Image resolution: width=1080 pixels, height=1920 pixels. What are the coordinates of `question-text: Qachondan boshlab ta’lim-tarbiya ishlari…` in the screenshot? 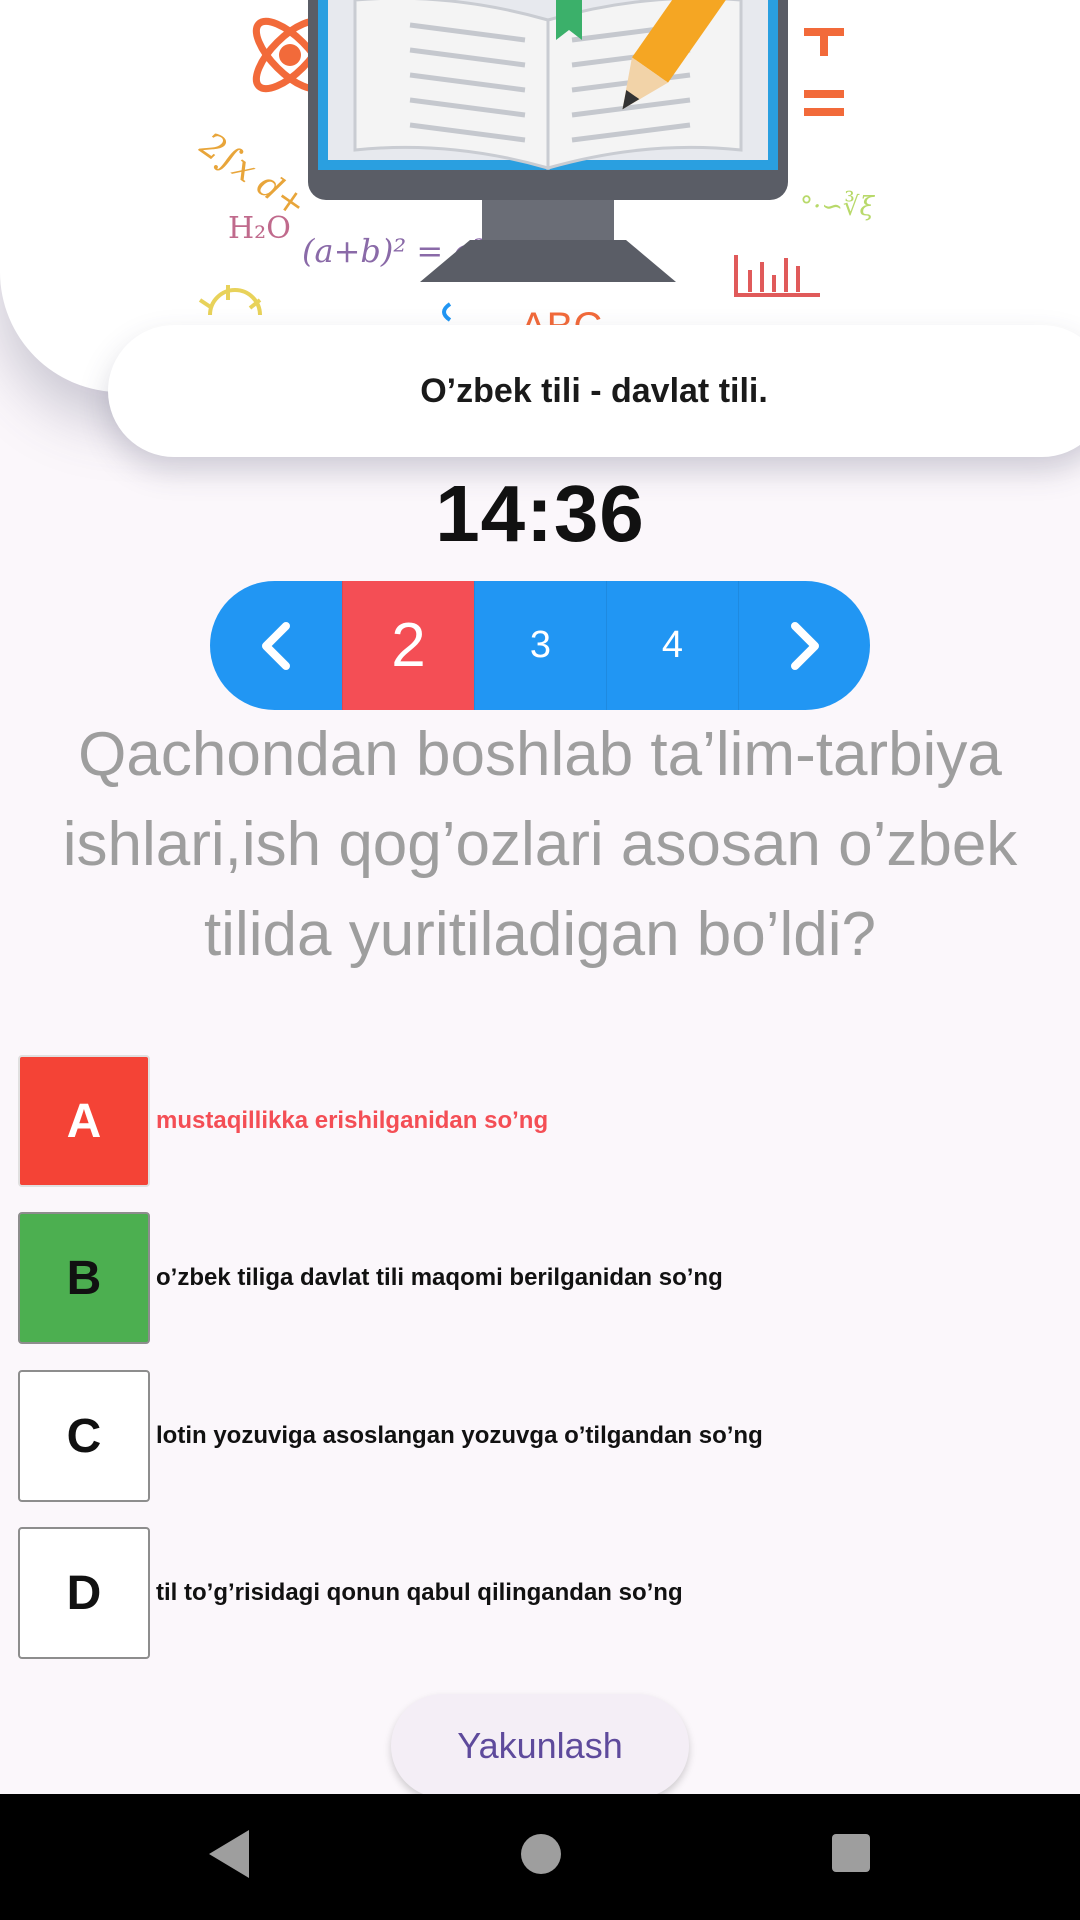 It's located at (540, 844).